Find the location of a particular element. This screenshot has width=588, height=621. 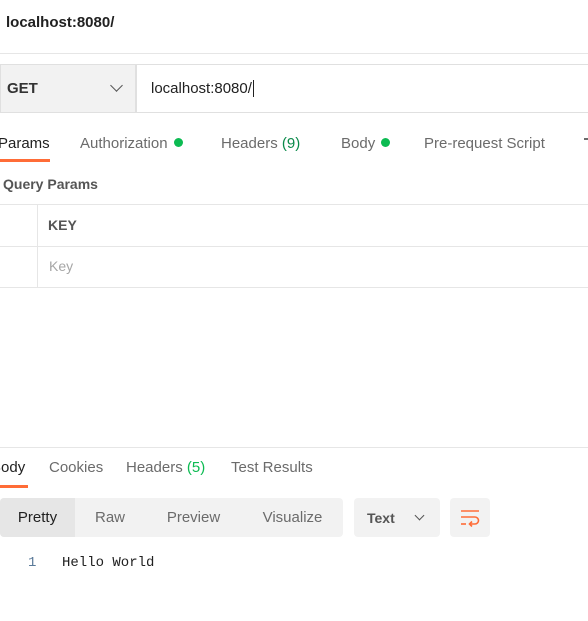

response-tab-cookies: Cookies is located at coordinates (76, 467).